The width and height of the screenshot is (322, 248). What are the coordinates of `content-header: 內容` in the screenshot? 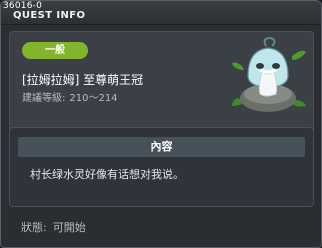 It's located at (161, 147).